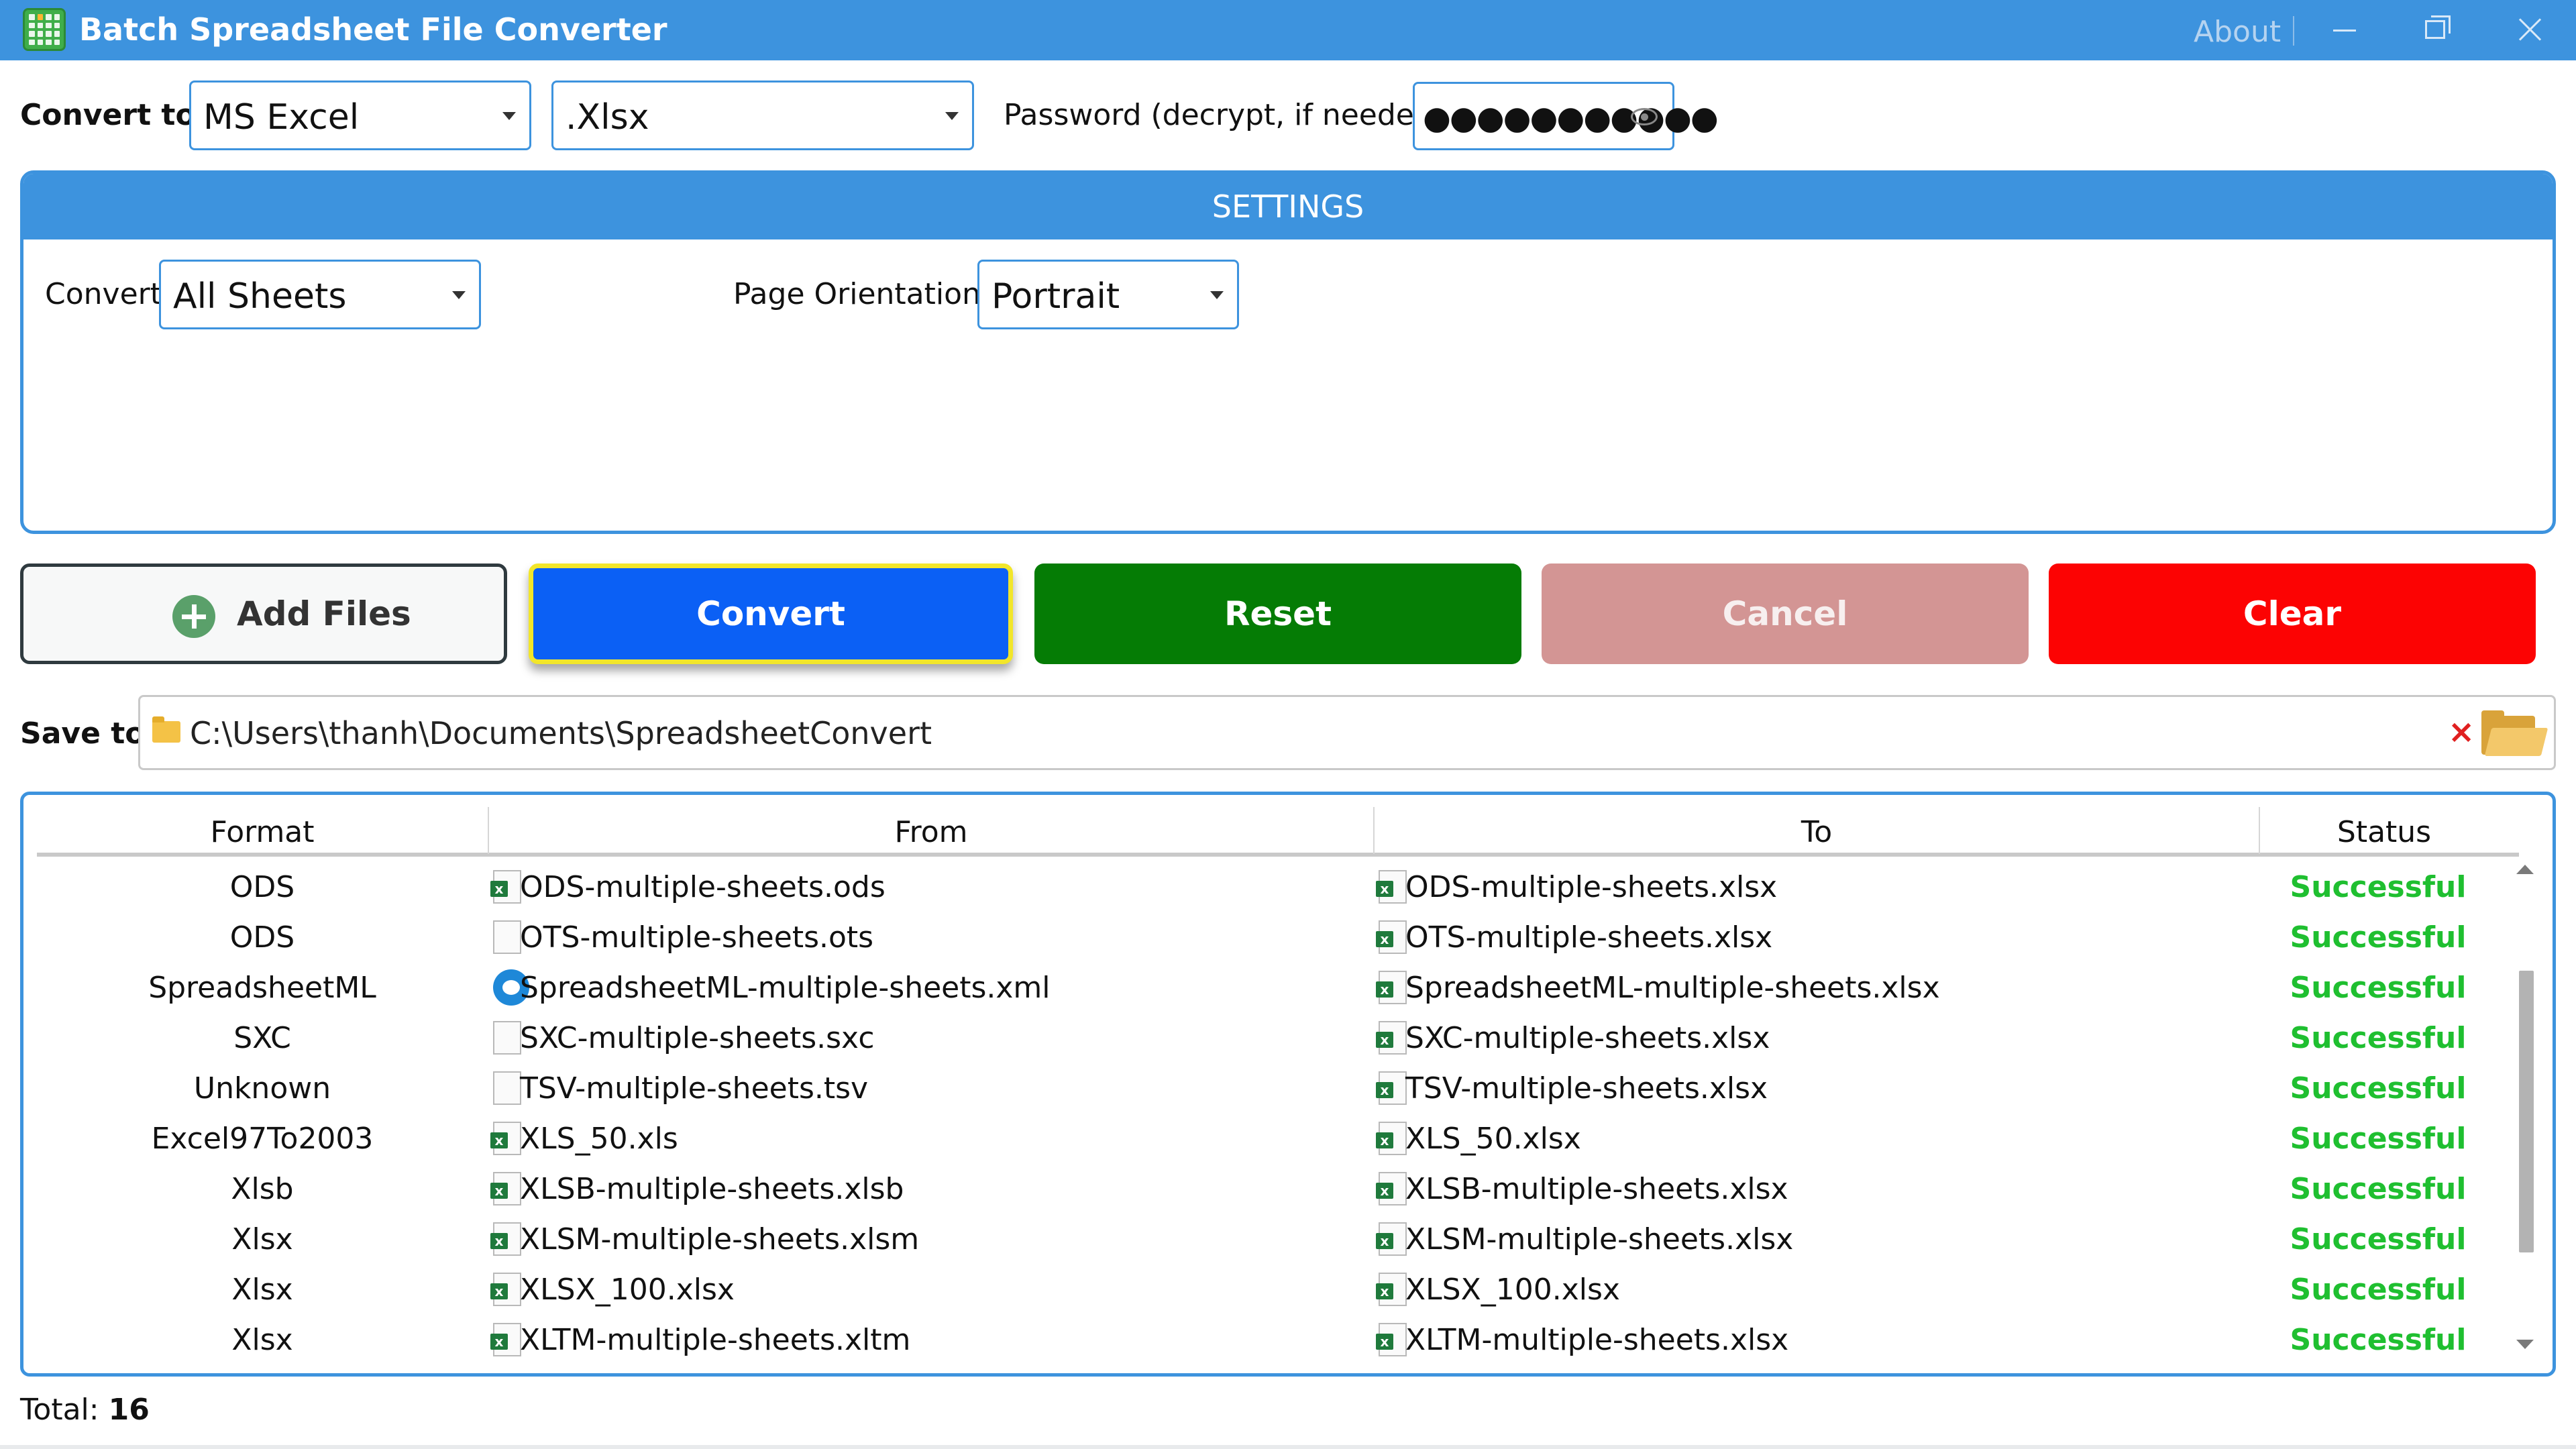  Describe the element at coordinates (1597, 1340) in the screenshot. I see `to-cell: XLTM-multiple-sheets.xlsx` at that location.